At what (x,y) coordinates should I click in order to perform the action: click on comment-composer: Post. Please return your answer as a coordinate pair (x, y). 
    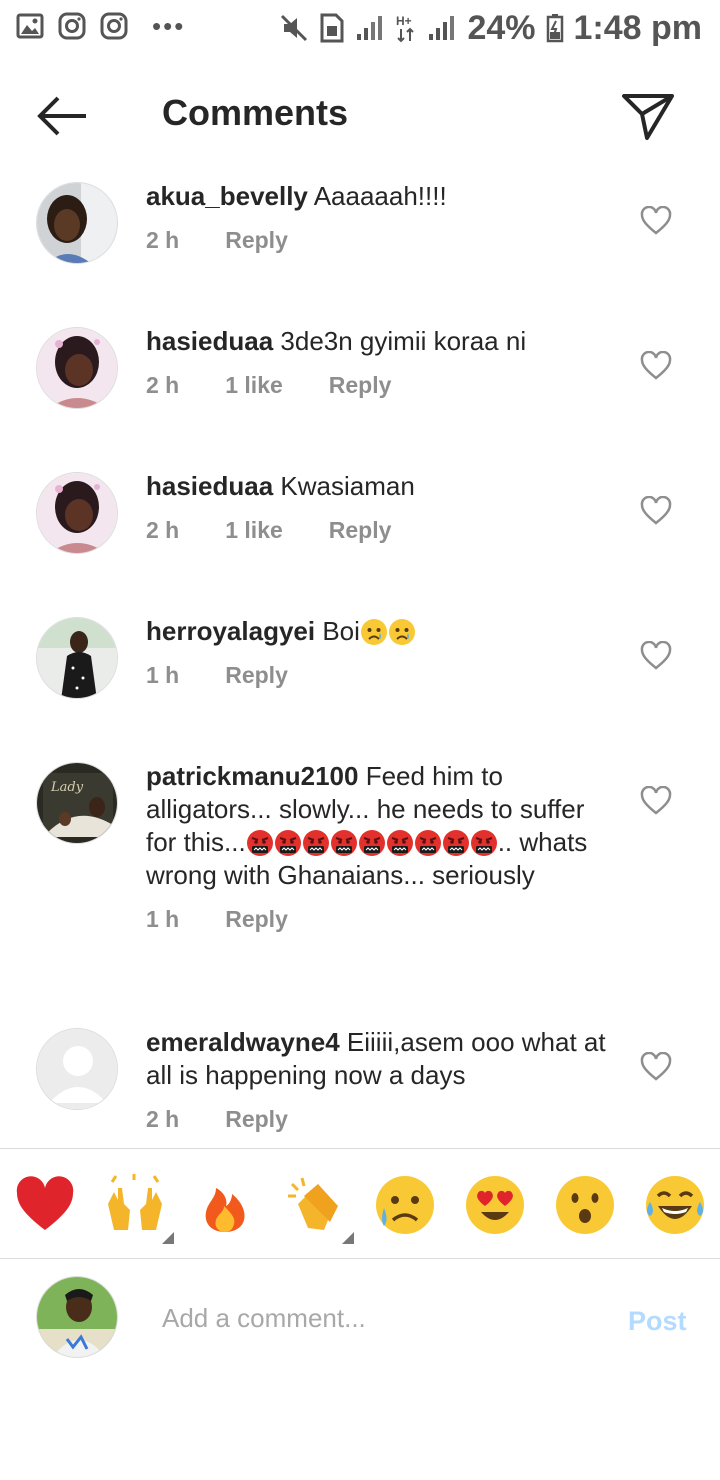
    Looking at the image, I should click on (360, 1320).